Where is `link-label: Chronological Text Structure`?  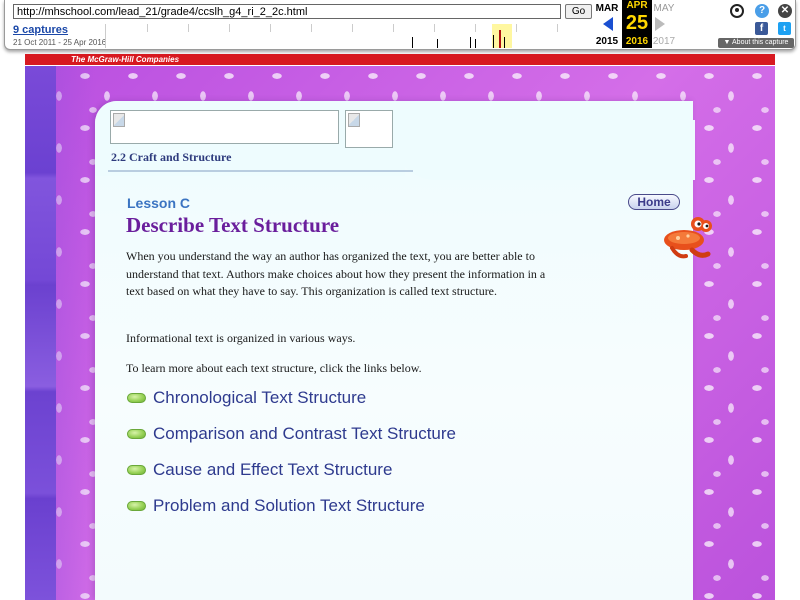
link-label: Chronological Text Structure is located at coordinates (259, 398).